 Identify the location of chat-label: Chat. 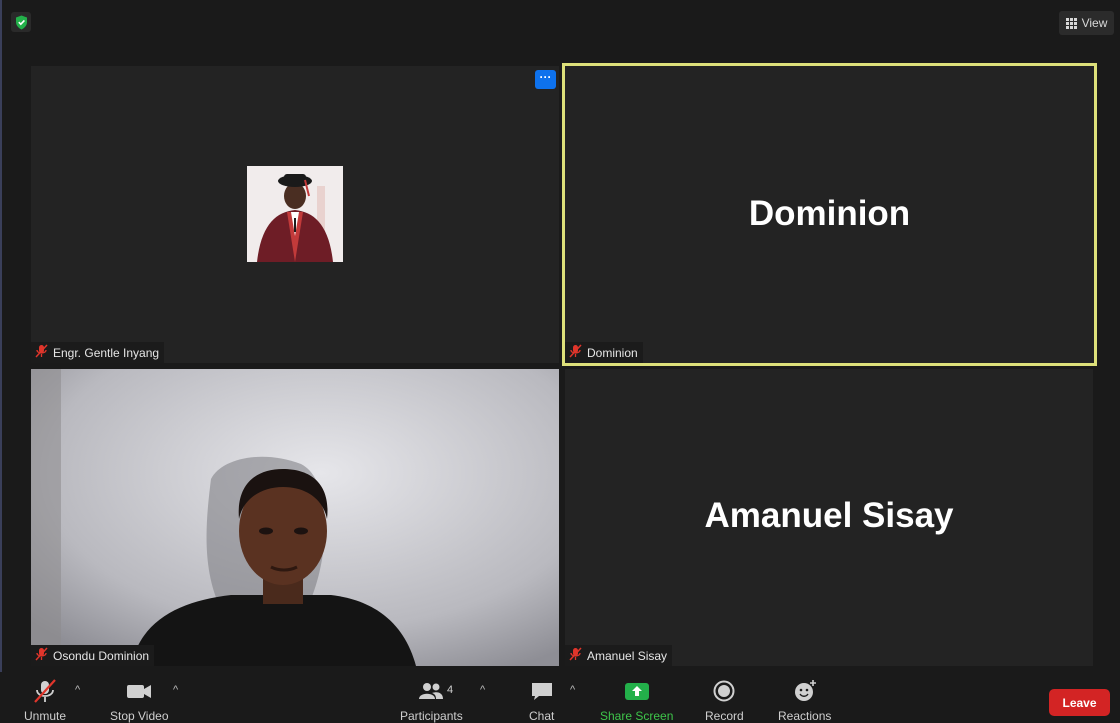
(542, 716).